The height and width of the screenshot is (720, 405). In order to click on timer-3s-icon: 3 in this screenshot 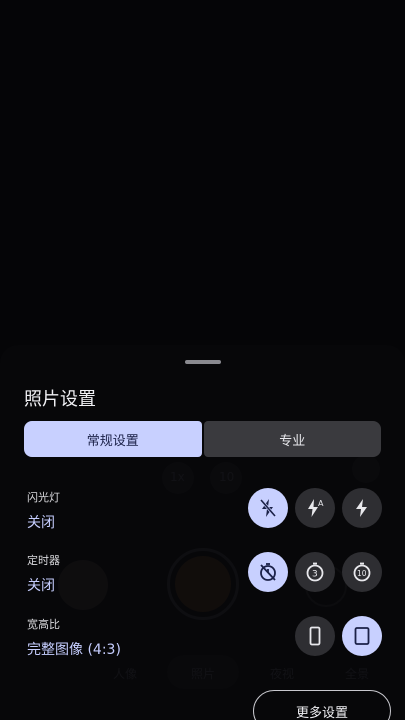, I will do `click(315, 572)`.